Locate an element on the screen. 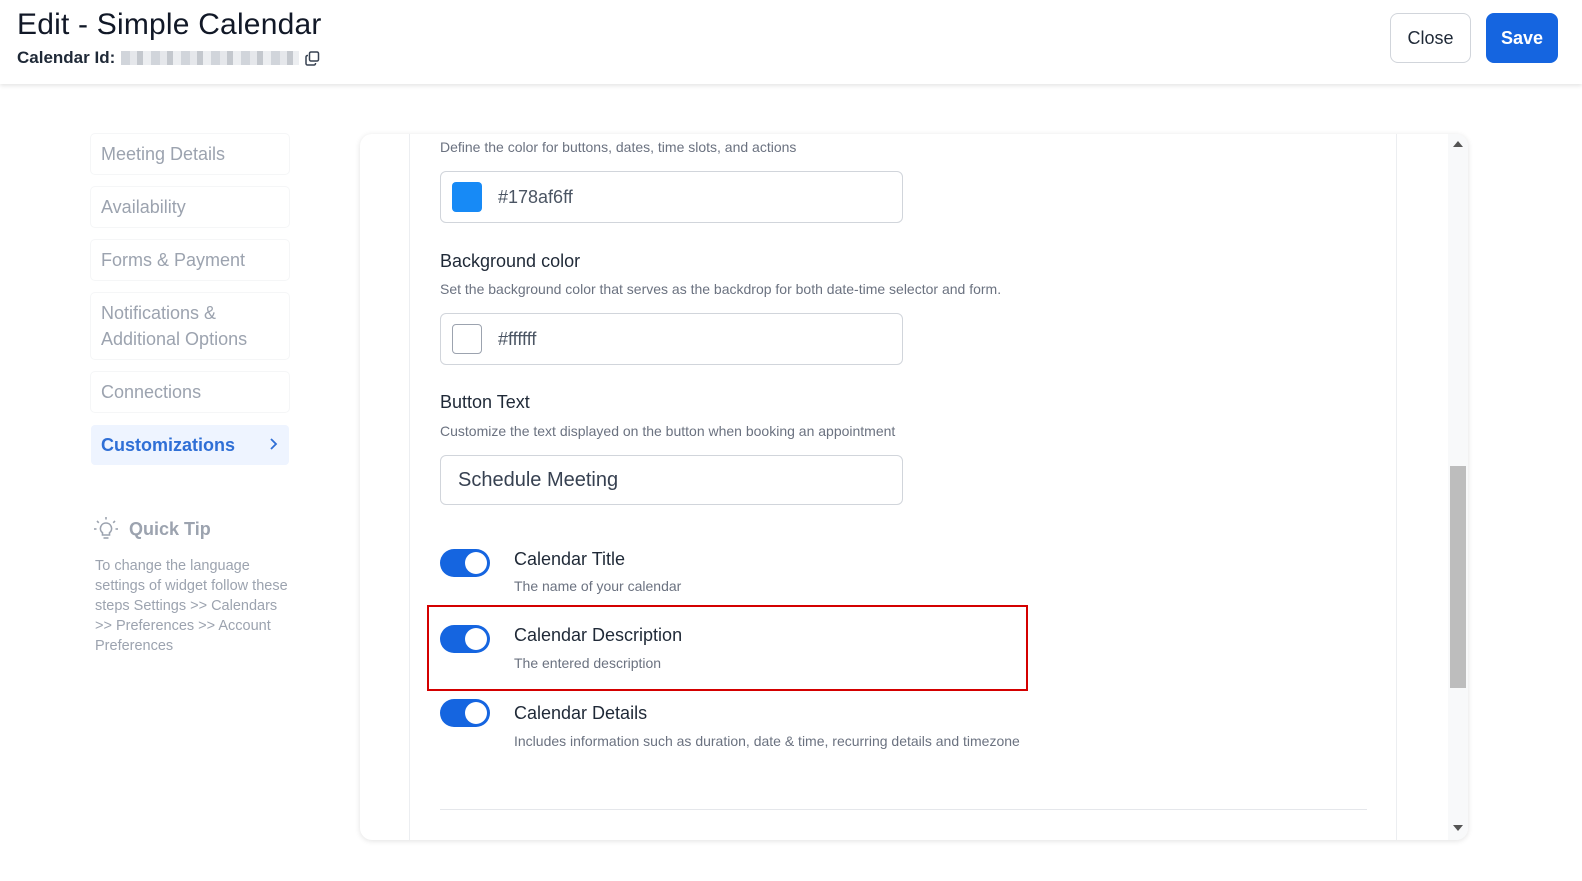 The width and height of the screenshot is (1582, 881). page-title: Edit - Simple Calendar is located at coordinates (169, 24).